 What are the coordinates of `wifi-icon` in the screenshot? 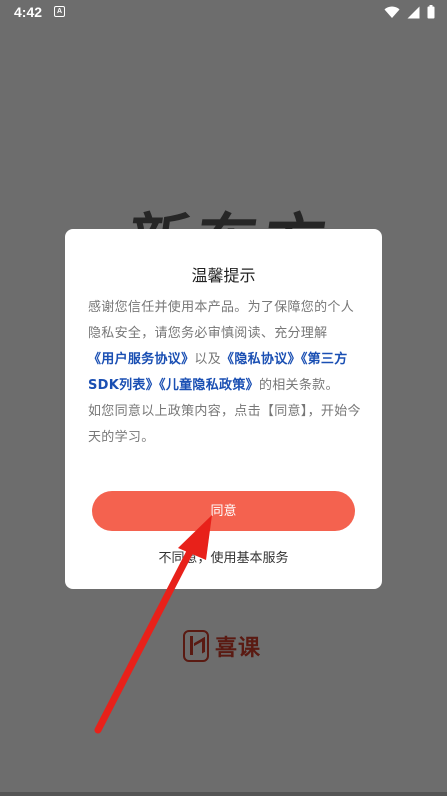 It's located at (392, 12).